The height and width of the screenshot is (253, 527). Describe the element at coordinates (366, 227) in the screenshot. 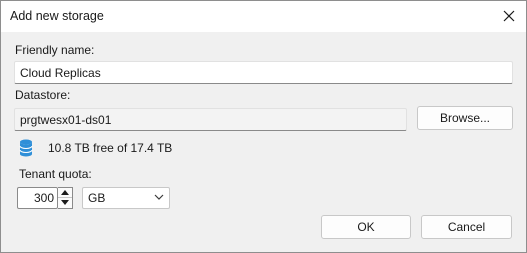

I see `ok-button: OK` at that location.